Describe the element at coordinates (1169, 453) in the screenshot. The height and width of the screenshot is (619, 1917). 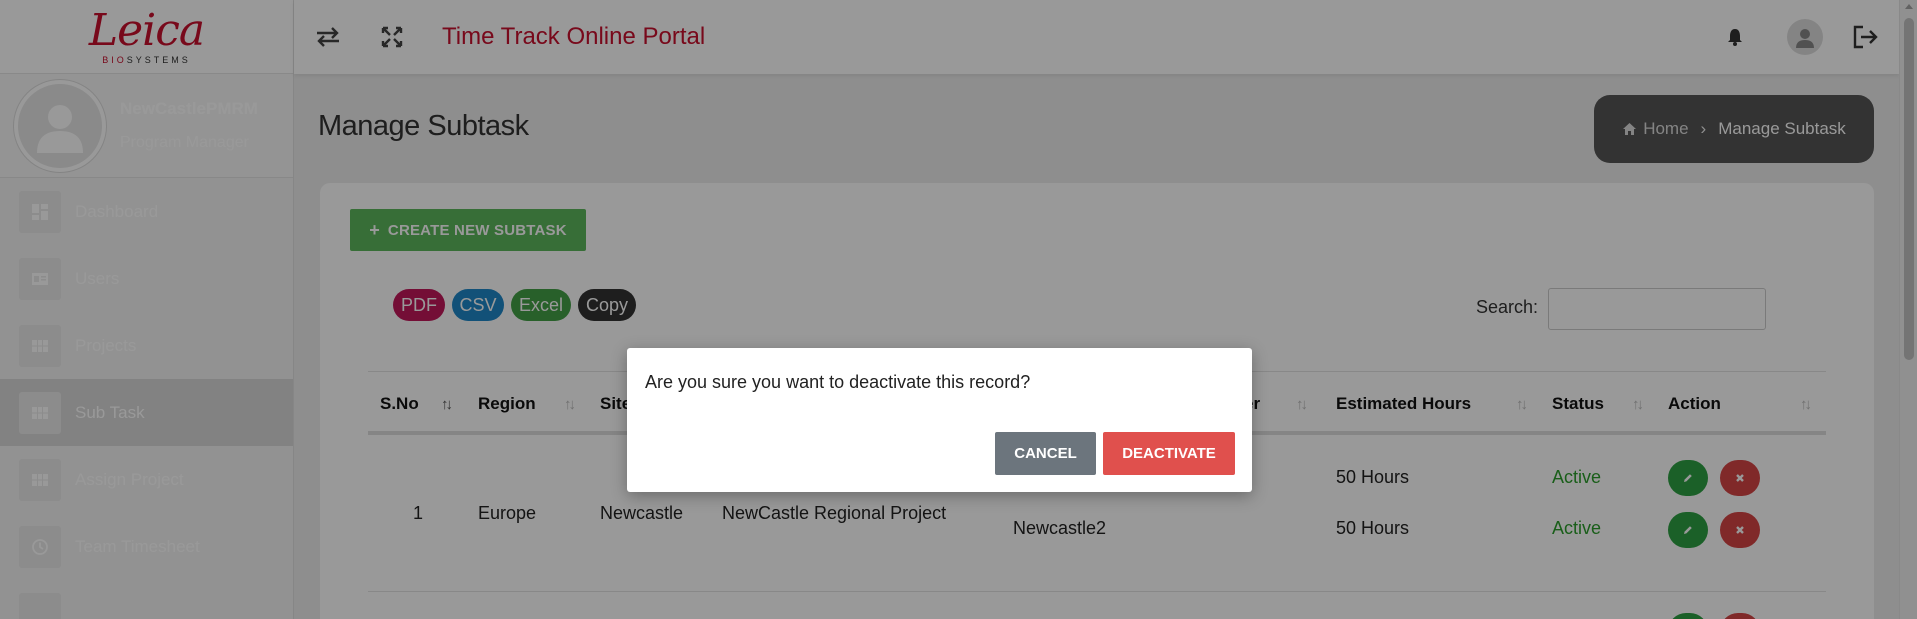
I see `deactivate-confirm-button: DEACTIVATE` at that location.